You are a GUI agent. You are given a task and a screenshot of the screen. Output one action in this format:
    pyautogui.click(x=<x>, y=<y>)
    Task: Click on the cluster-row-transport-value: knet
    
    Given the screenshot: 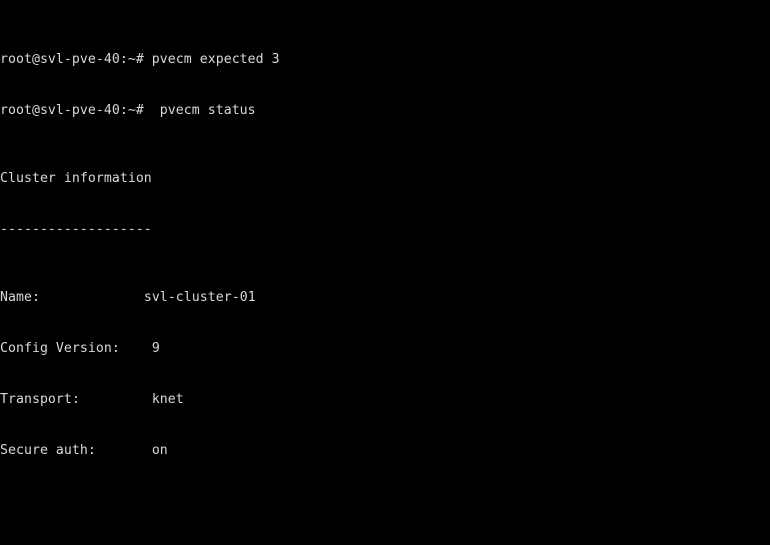 What is the action you would take?
    pyautogui.click(x=167, y=399)
    